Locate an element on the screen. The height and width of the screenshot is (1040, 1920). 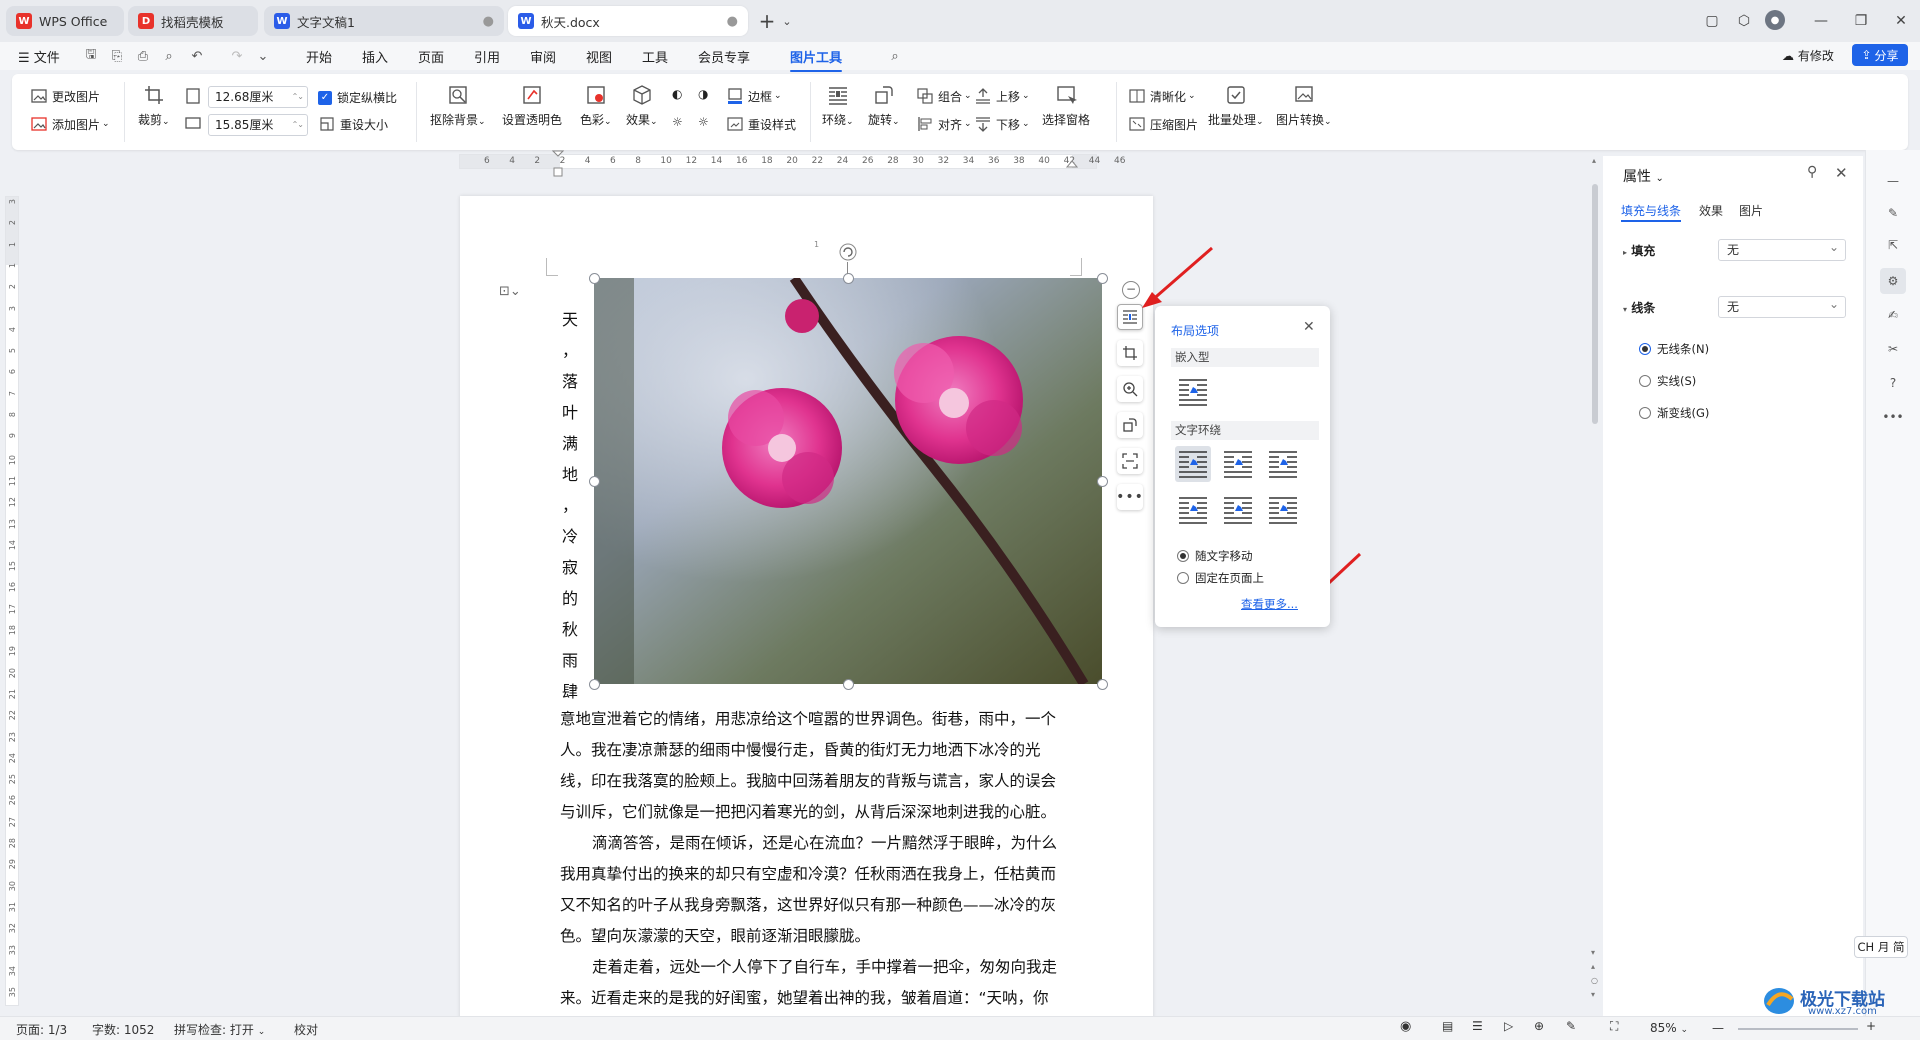
close-icon: ✕ is located at coordinates (1841, 173).